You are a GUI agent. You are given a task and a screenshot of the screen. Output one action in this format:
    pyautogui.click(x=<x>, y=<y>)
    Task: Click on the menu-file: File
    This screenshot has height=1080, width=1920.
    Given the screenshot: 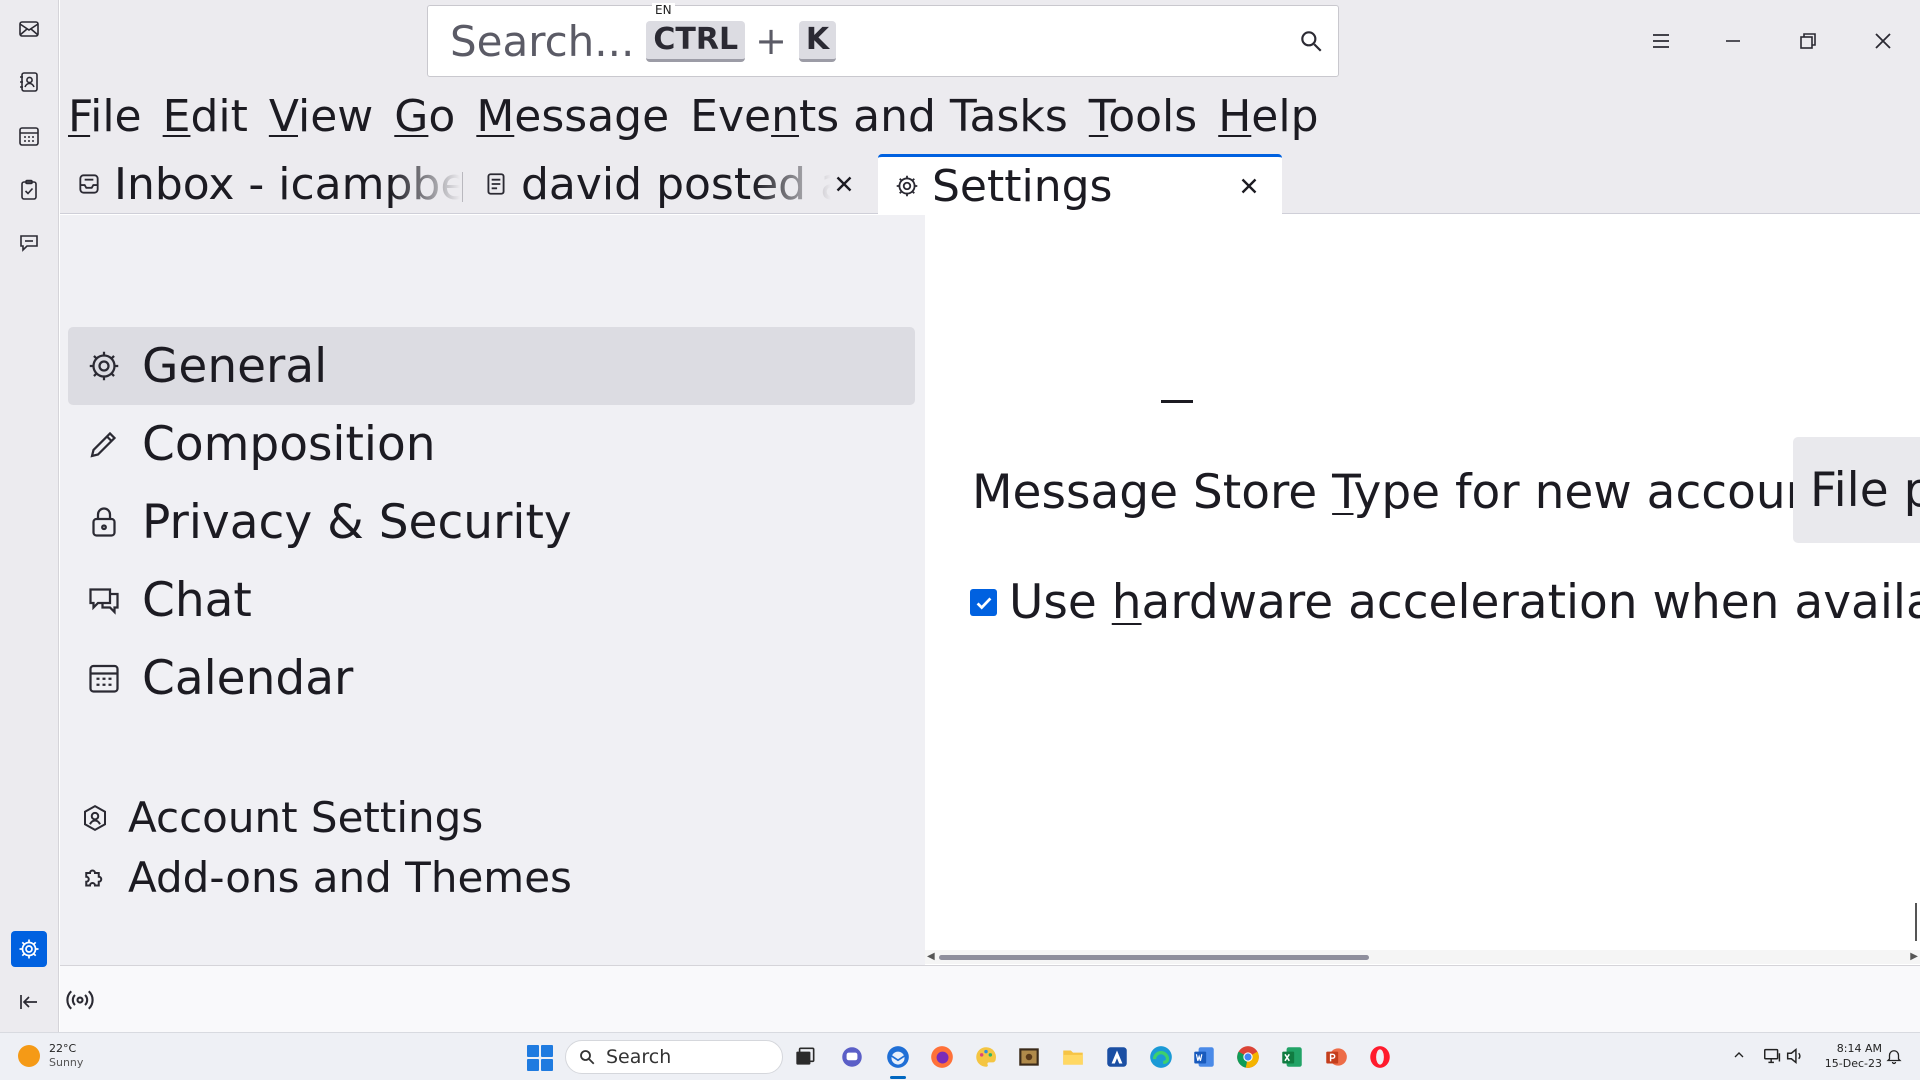 What is the action you would take?
    pyautogui.click(x=105, y=117)
    